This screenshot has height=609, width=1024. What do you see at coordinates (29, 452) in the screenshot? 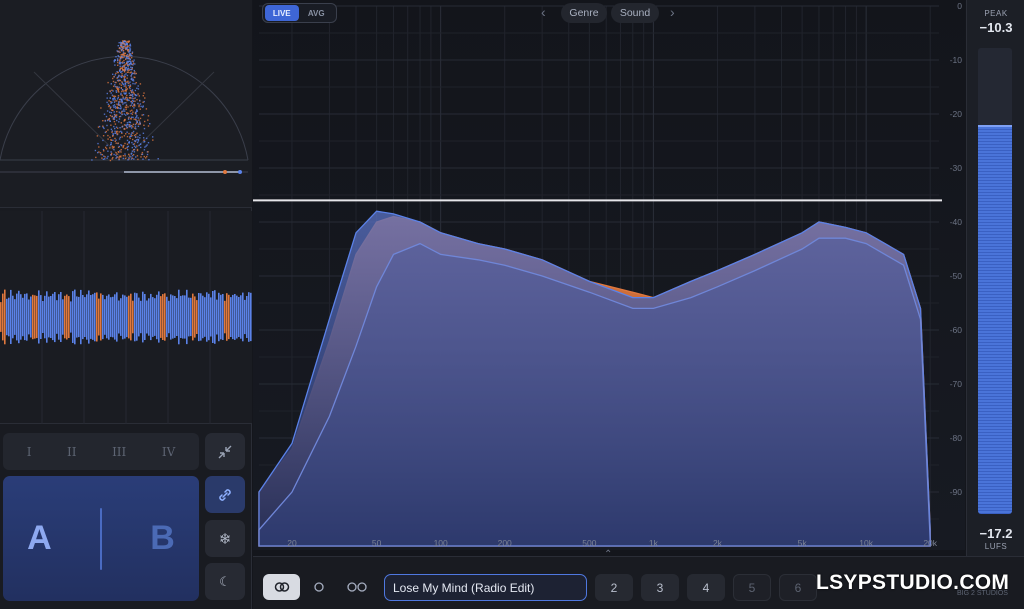
I see `band-button-1: I` at bounding box center [29, 452].